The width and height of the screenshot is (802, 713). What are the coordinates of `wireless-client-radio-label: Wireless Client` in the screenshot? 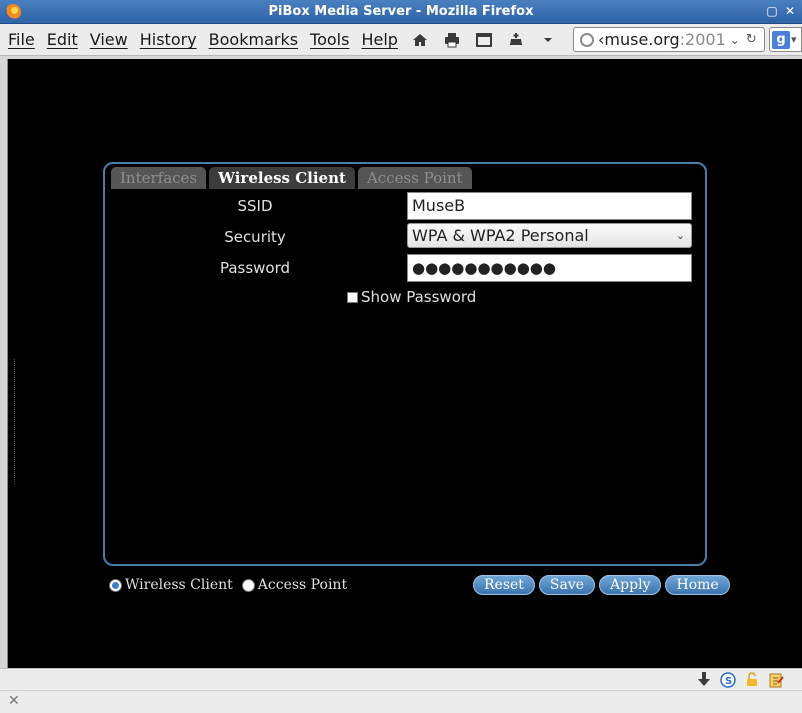 It's located at (179, 585).